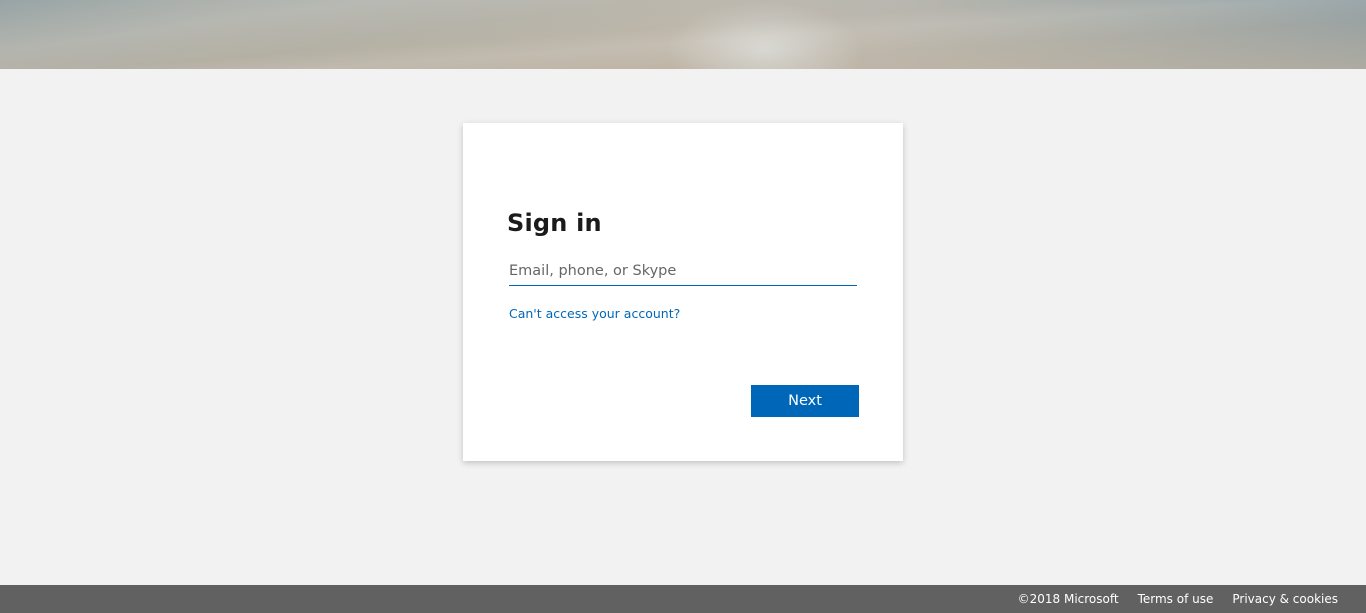  I want to click on email-input, so click(683, 271).